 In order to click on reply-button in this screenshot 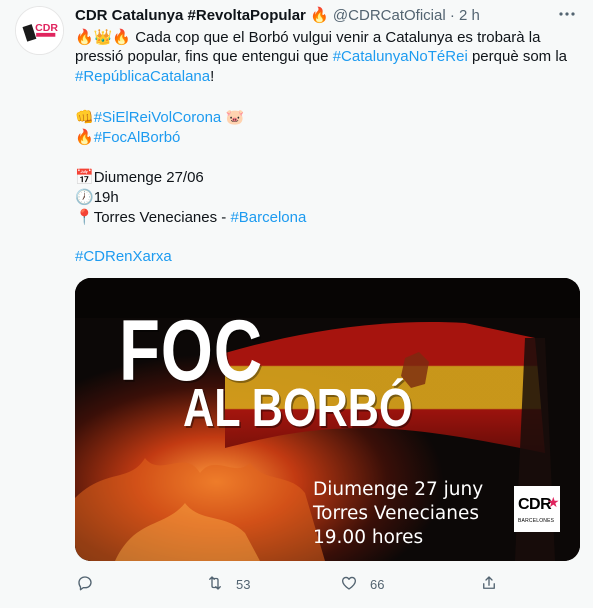, I will do `click(91, 584)`.